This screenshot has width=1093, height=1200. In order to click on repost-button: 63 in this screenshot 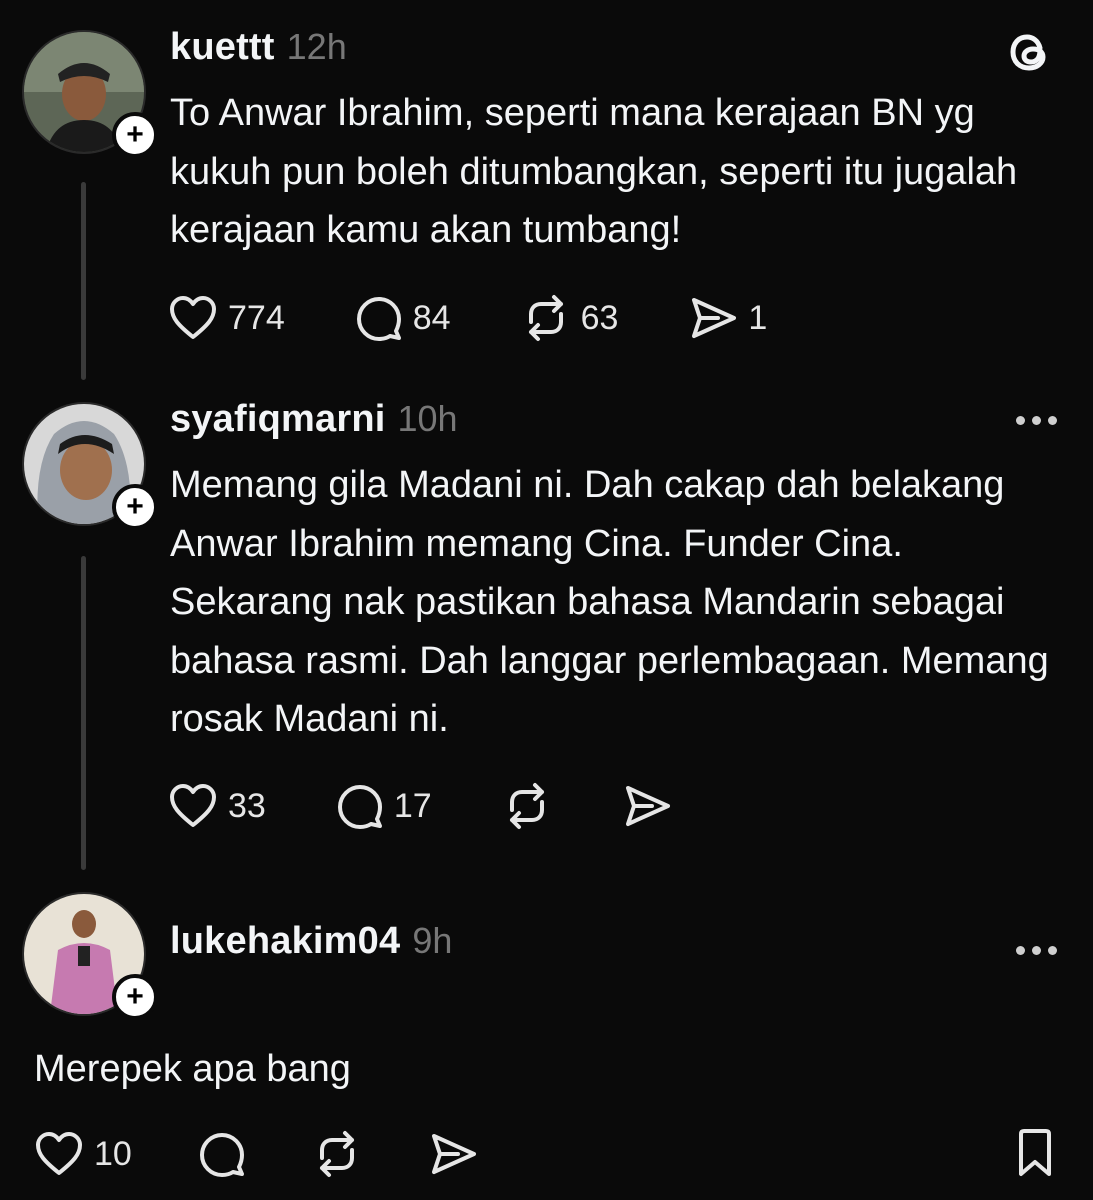, I will do `click(570, 318)`.